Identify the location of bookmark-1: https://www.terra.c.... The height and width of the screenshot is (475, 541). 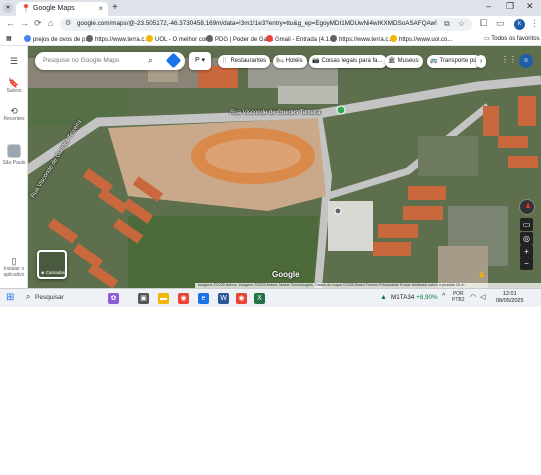
(117, 39).